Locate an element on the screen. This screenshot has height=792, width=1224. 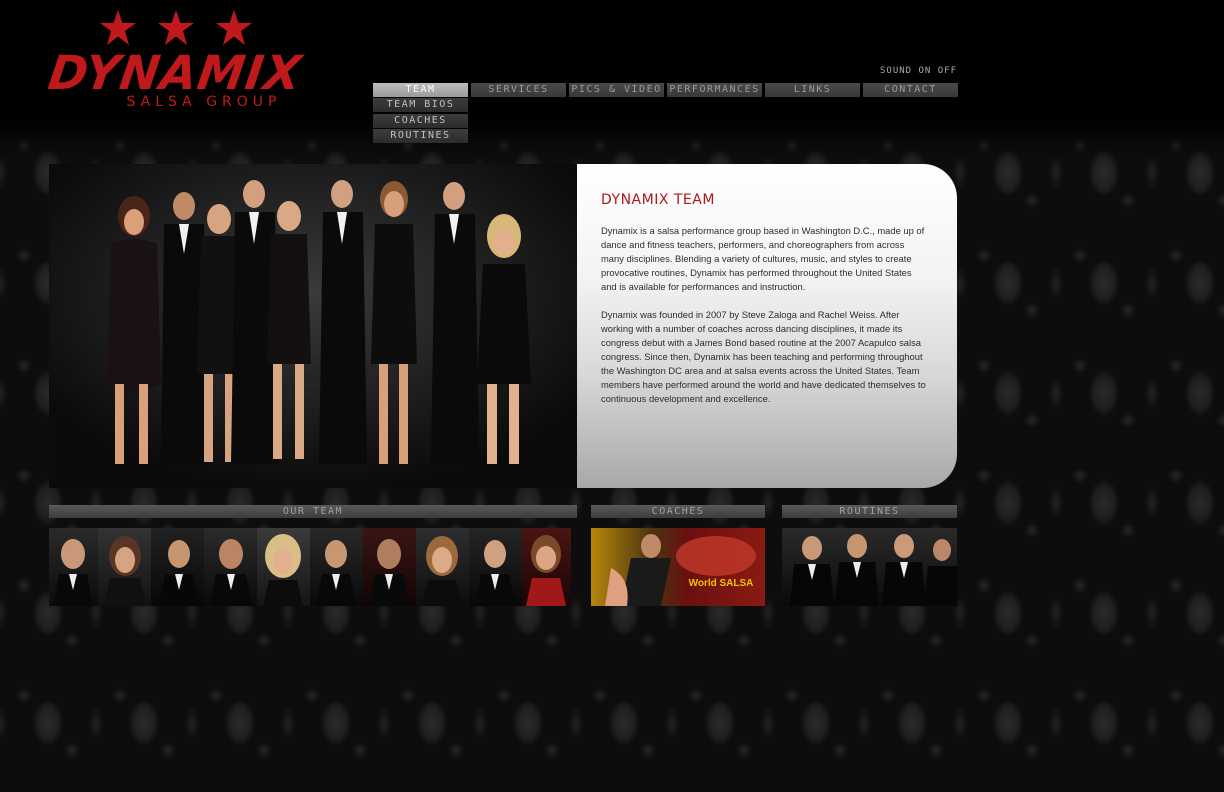
routines-header: ROUTINES is located at coordinates (869, 511).